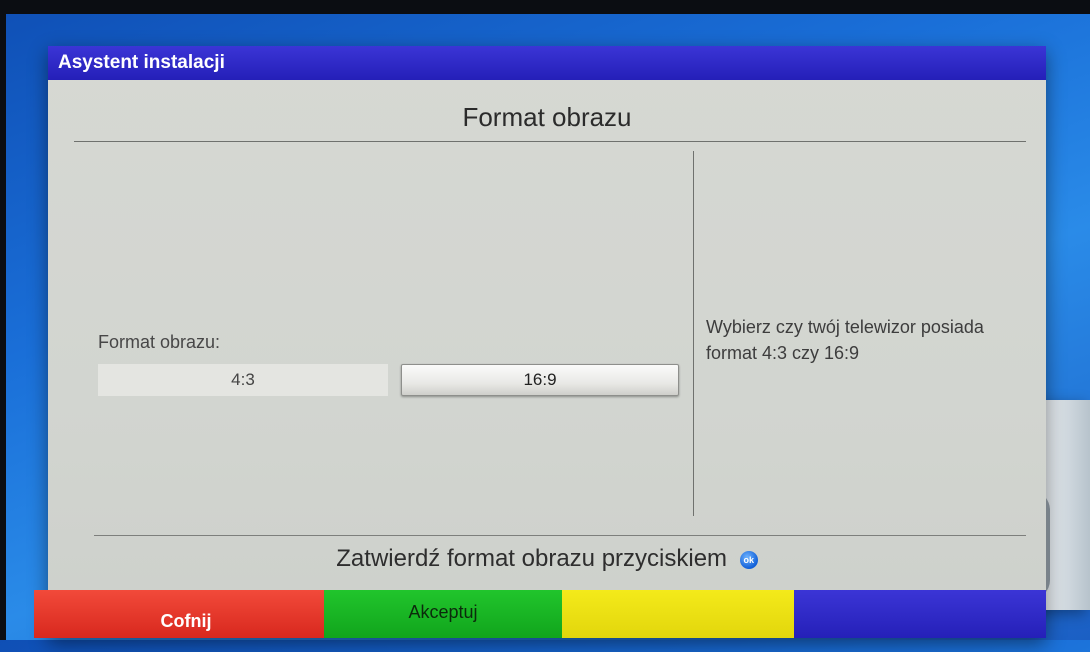 The image size is (1090, 652). Describe the element at coordinates (748, 559) in the screenshot. I see `ok-button-icon: ok` at that location.